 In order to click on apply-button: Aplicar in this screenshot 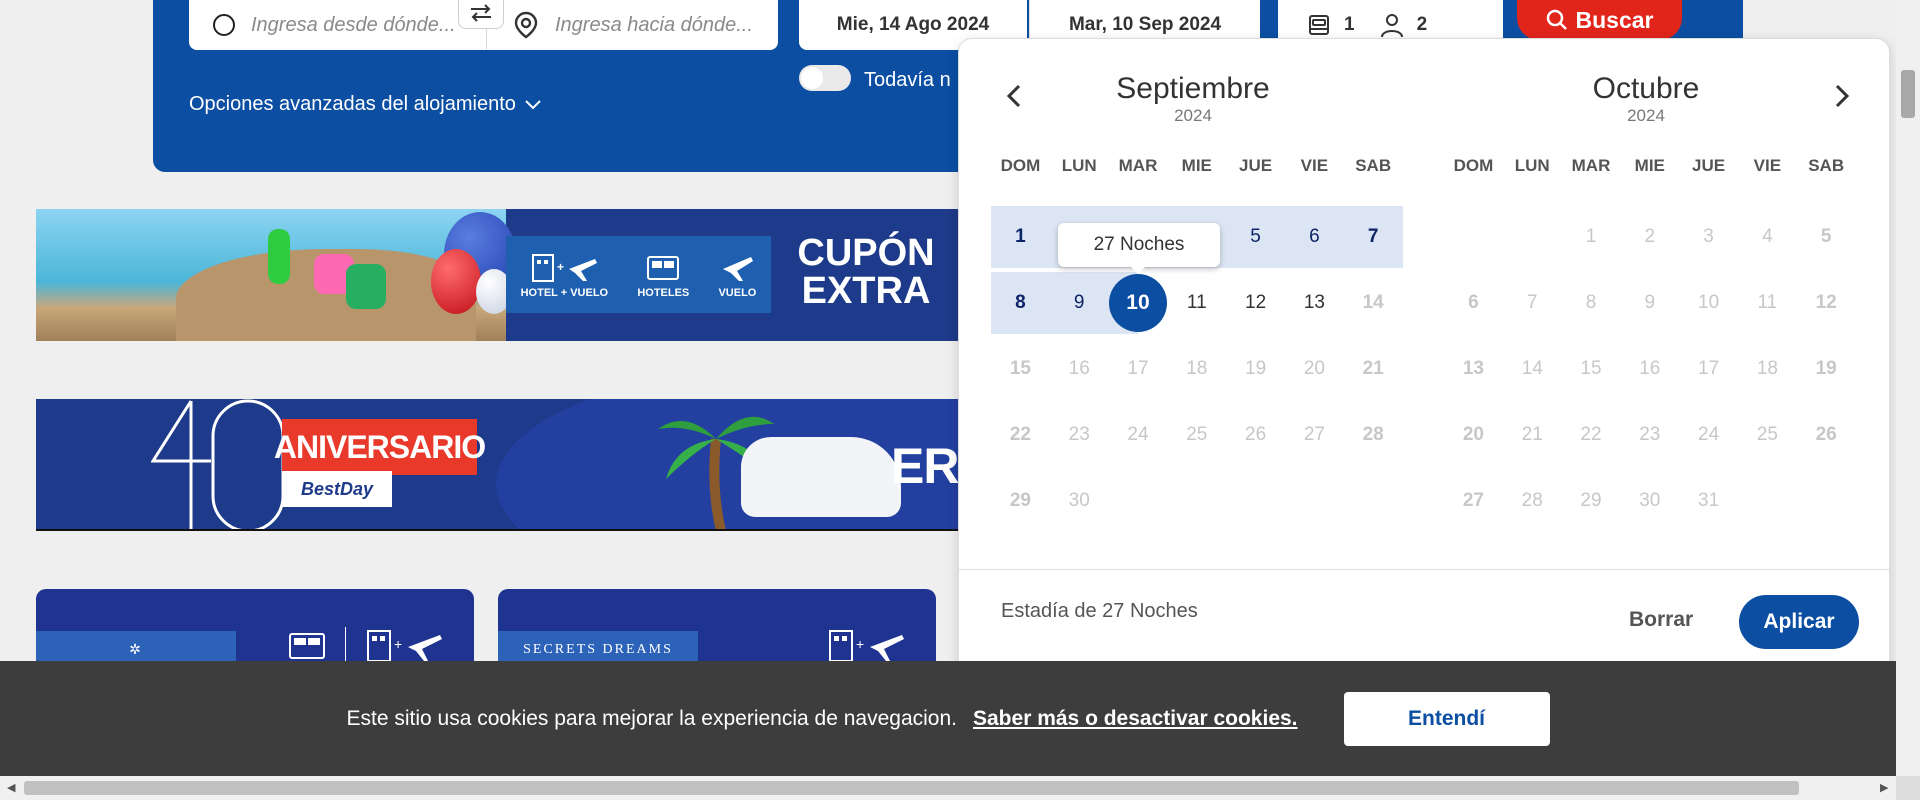, I will do `click(1799, 622)`.